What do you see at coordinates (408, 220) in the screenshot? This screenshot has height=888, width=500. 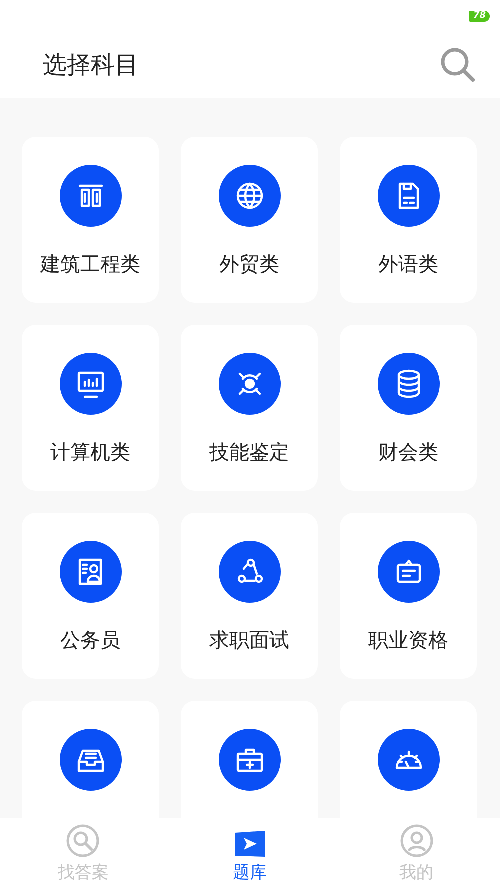 I see `category-card: 外语类` at bounding box center [408, 220].